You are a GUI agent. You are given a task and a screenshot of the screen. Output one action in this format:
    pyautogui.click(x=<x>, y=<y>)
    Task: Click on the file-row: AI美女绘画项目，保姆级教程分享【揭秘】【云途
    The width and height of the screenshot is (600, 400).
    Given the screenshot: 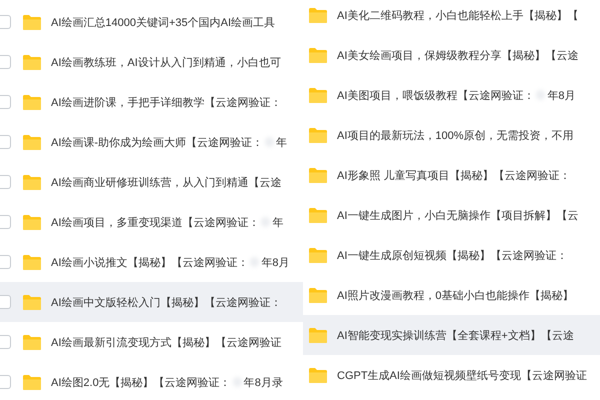 What is the action you would take?
    pyautogui.click(x=451, y=55)
    